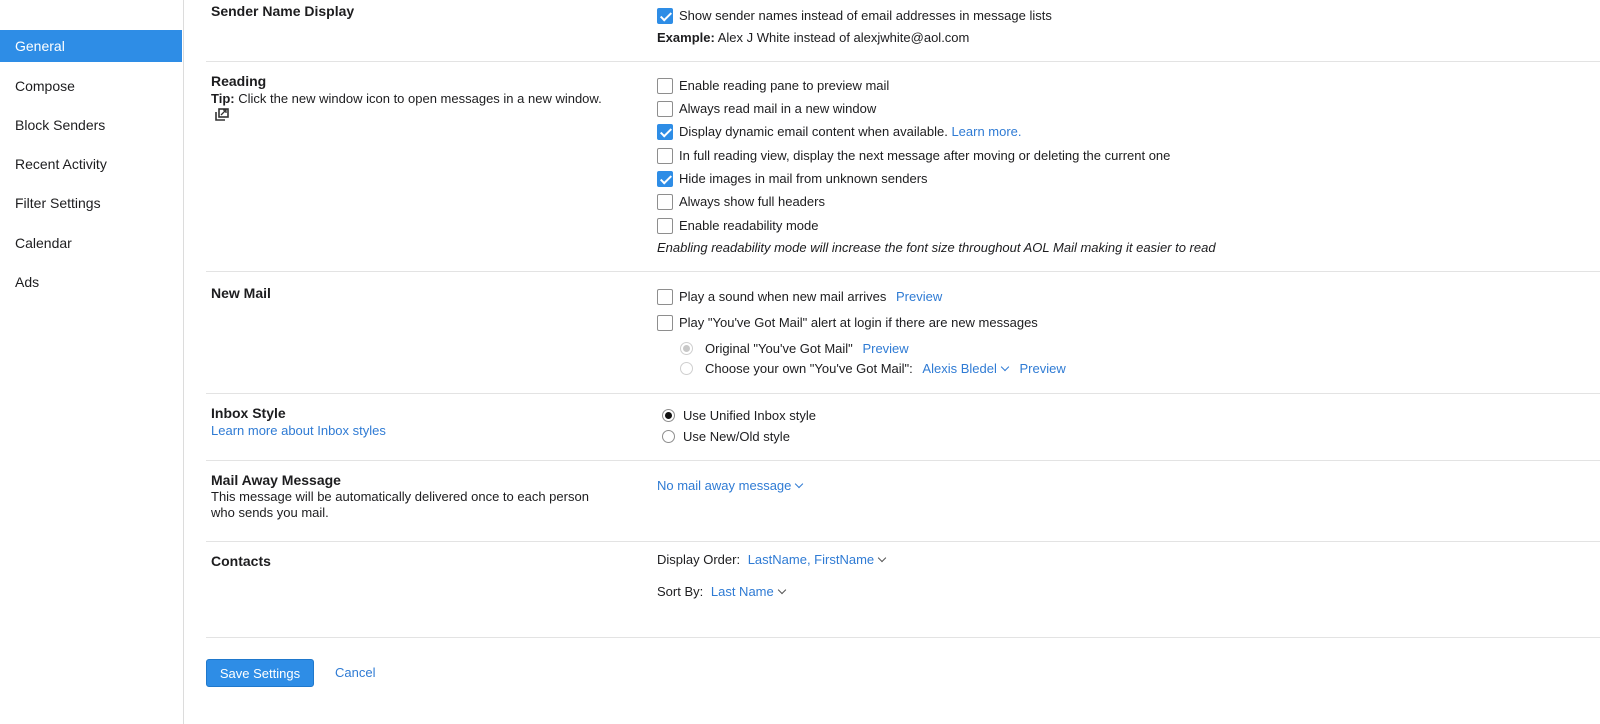 Image resolution: width=1600 pixels, height=724 pixels. What do you see at coordinates (885, 348) in the screenshot?
I see `original-preview-link: Preview` at bounding box center [885, 348].